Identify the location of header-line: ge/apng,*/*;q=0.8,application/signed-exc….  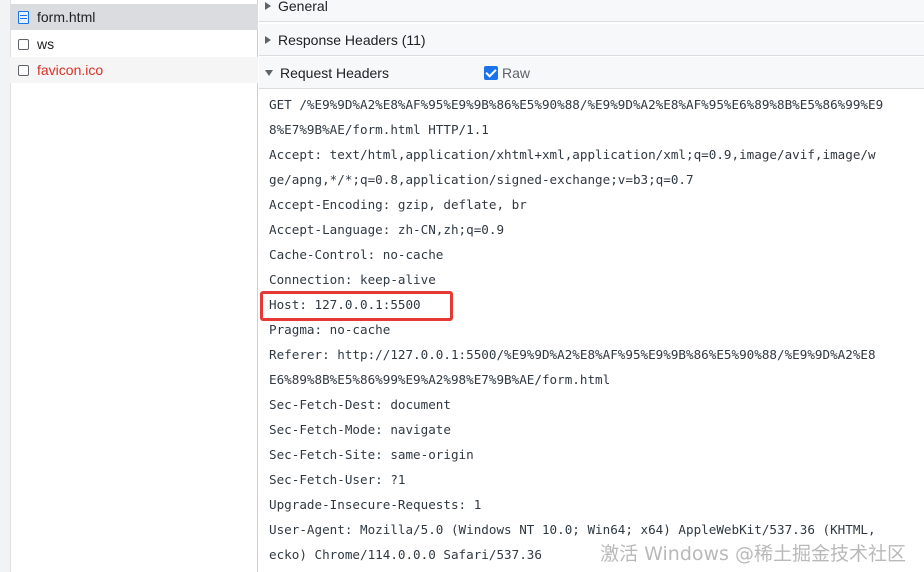
(481, 179).